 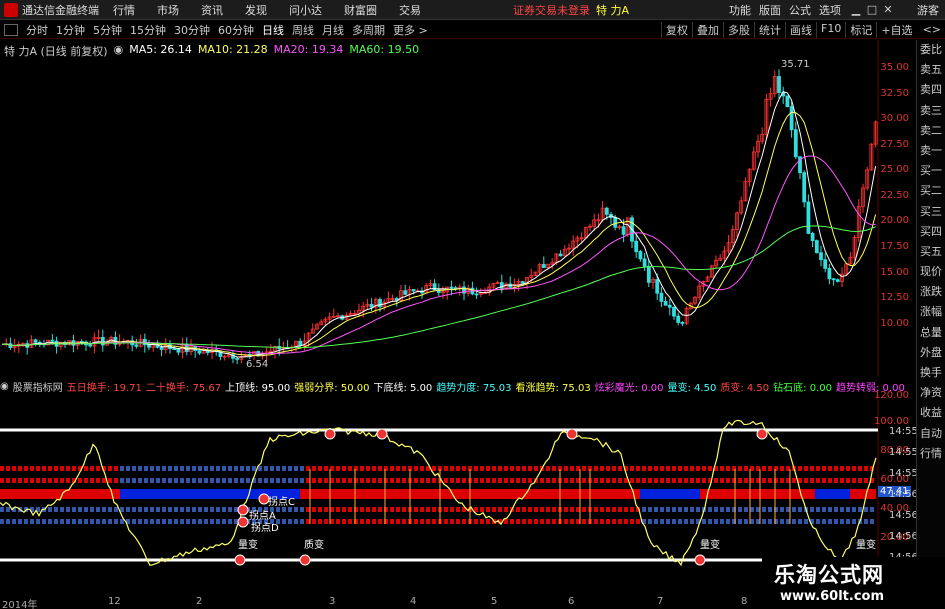 What do you see at coordinates (931, 434) in the screenshot?
I see `side-auto: 自动` at bounding box center [931, 434].